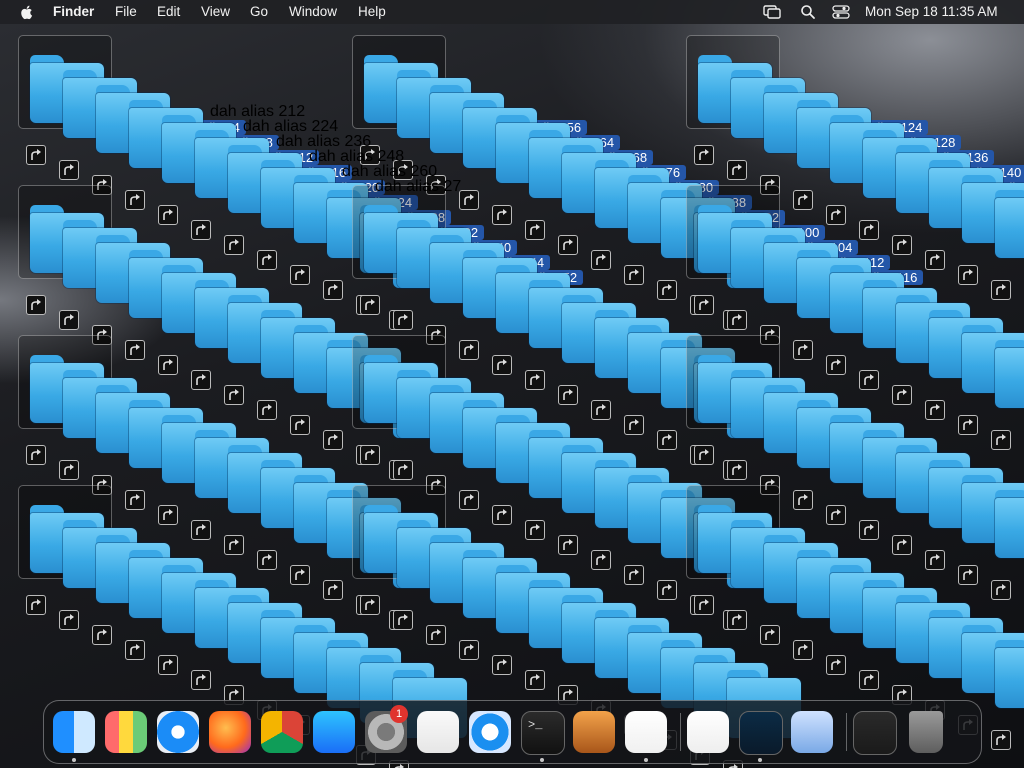 This screenshot has width=1024, height=768. I want to click on garageband-icon, so click(594, 732).